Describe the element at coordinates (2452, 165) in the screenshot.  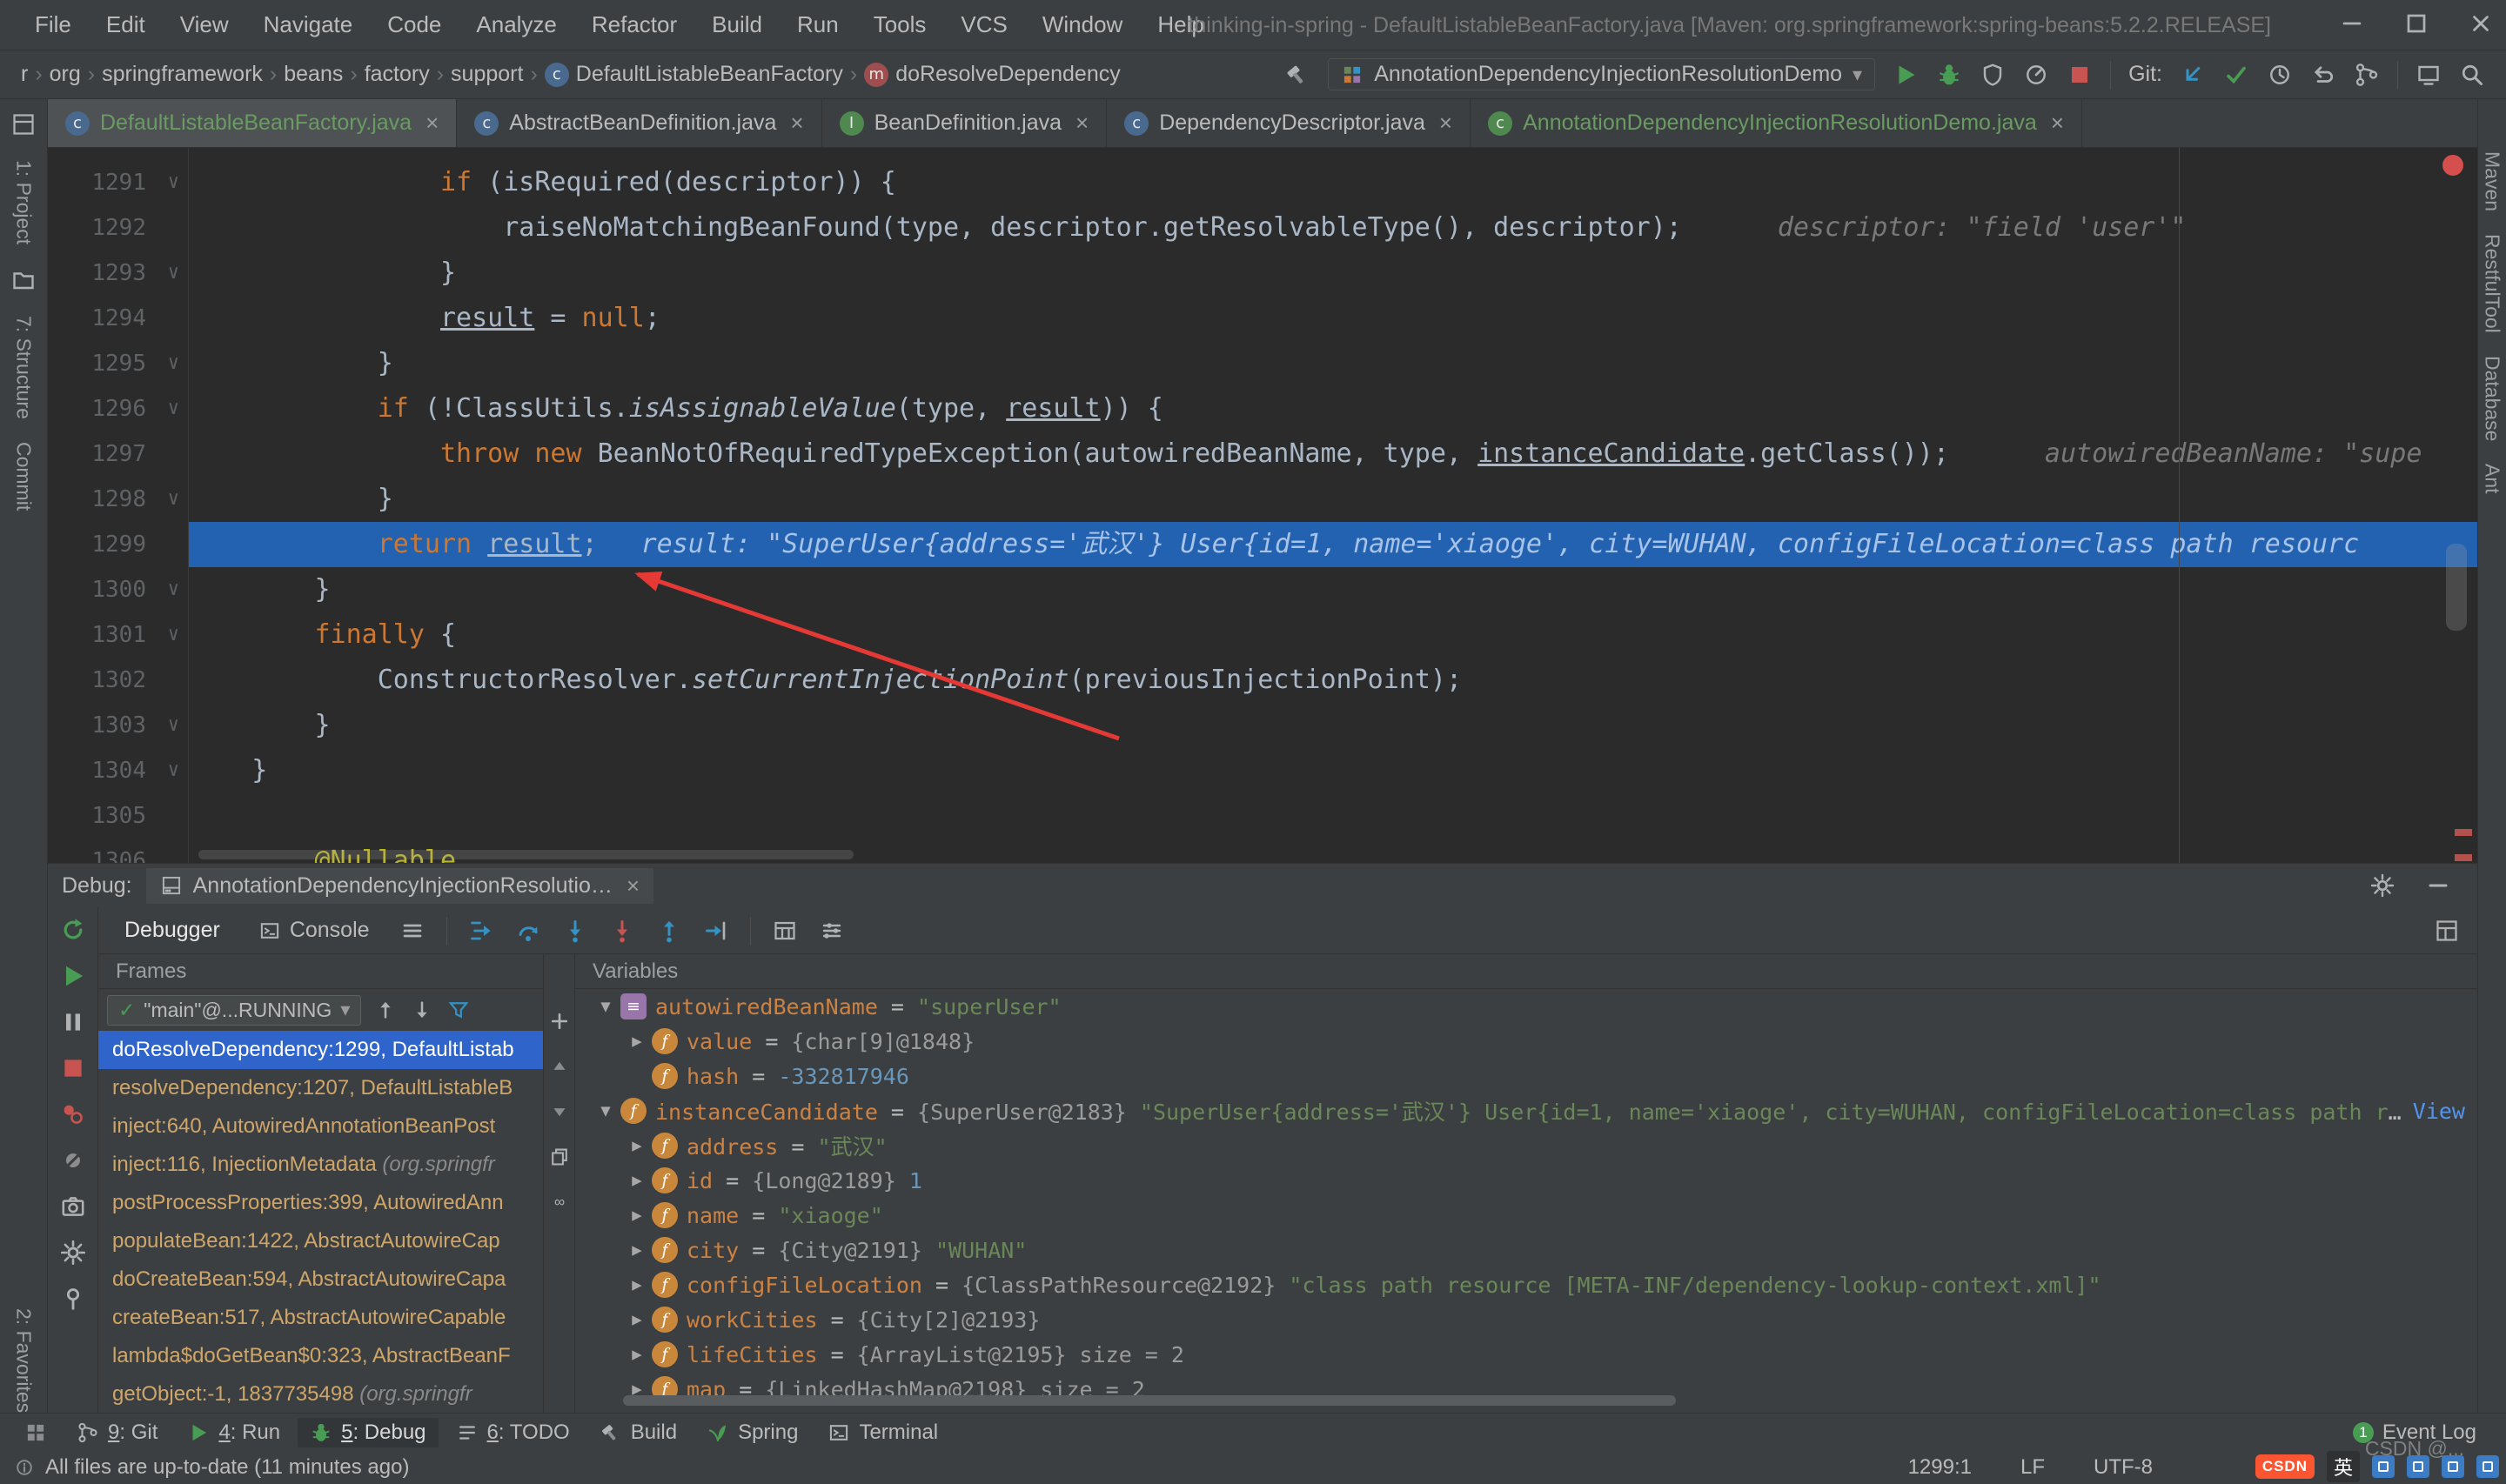
I see `error-indicator` at that location.